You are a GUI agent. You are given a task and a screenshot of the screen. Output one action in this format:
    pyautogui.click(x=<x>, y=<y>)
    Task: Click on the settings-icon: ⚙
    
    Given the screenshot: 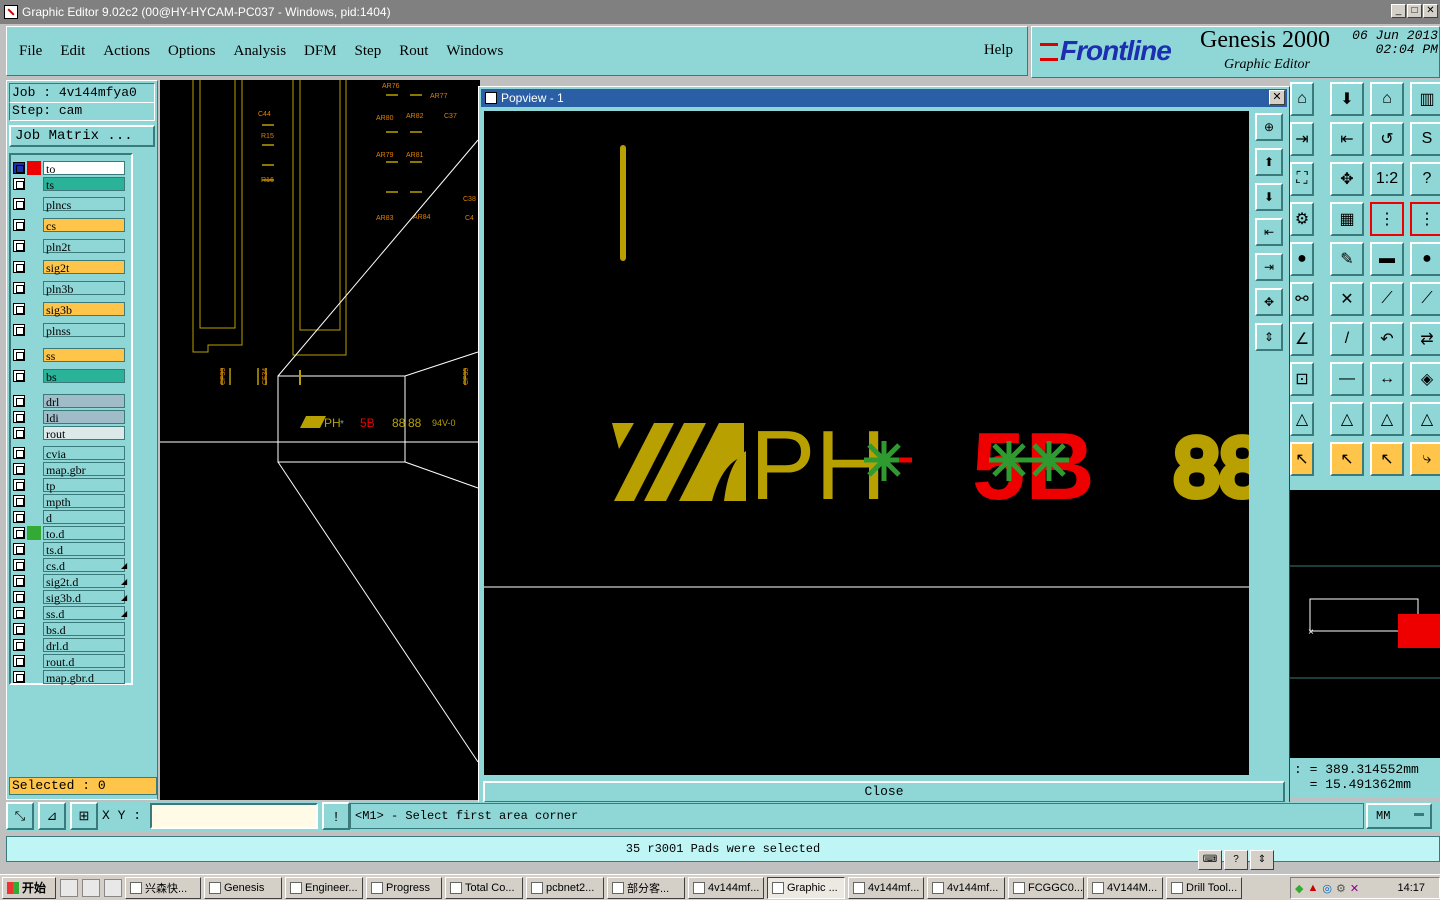 What is the action you would take?
    pyautogui.click(x=1302, y=219)
    